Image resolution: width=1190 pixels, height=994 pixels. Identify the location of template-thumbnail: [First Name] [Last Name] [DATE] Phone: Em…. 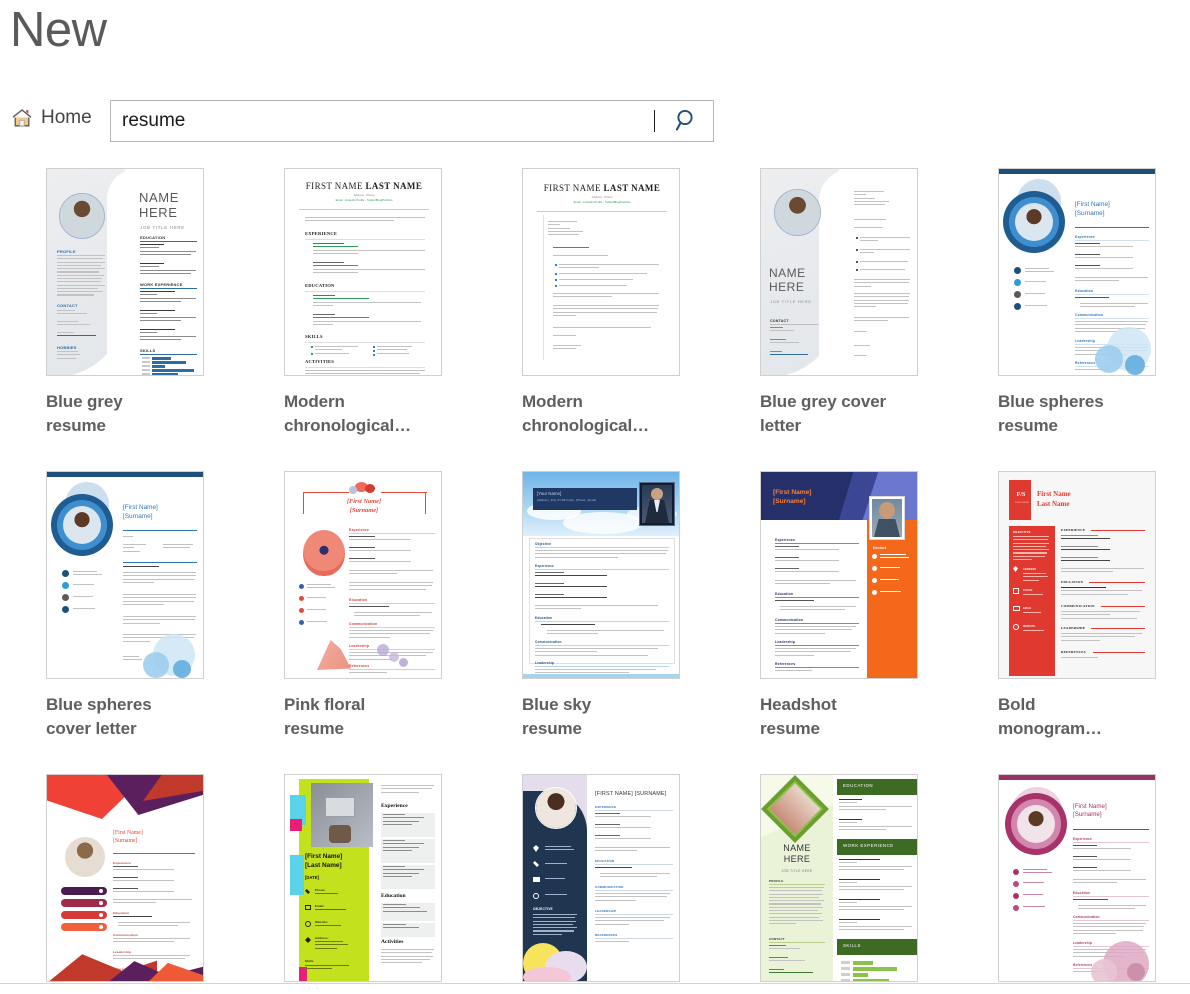
(363, 878).